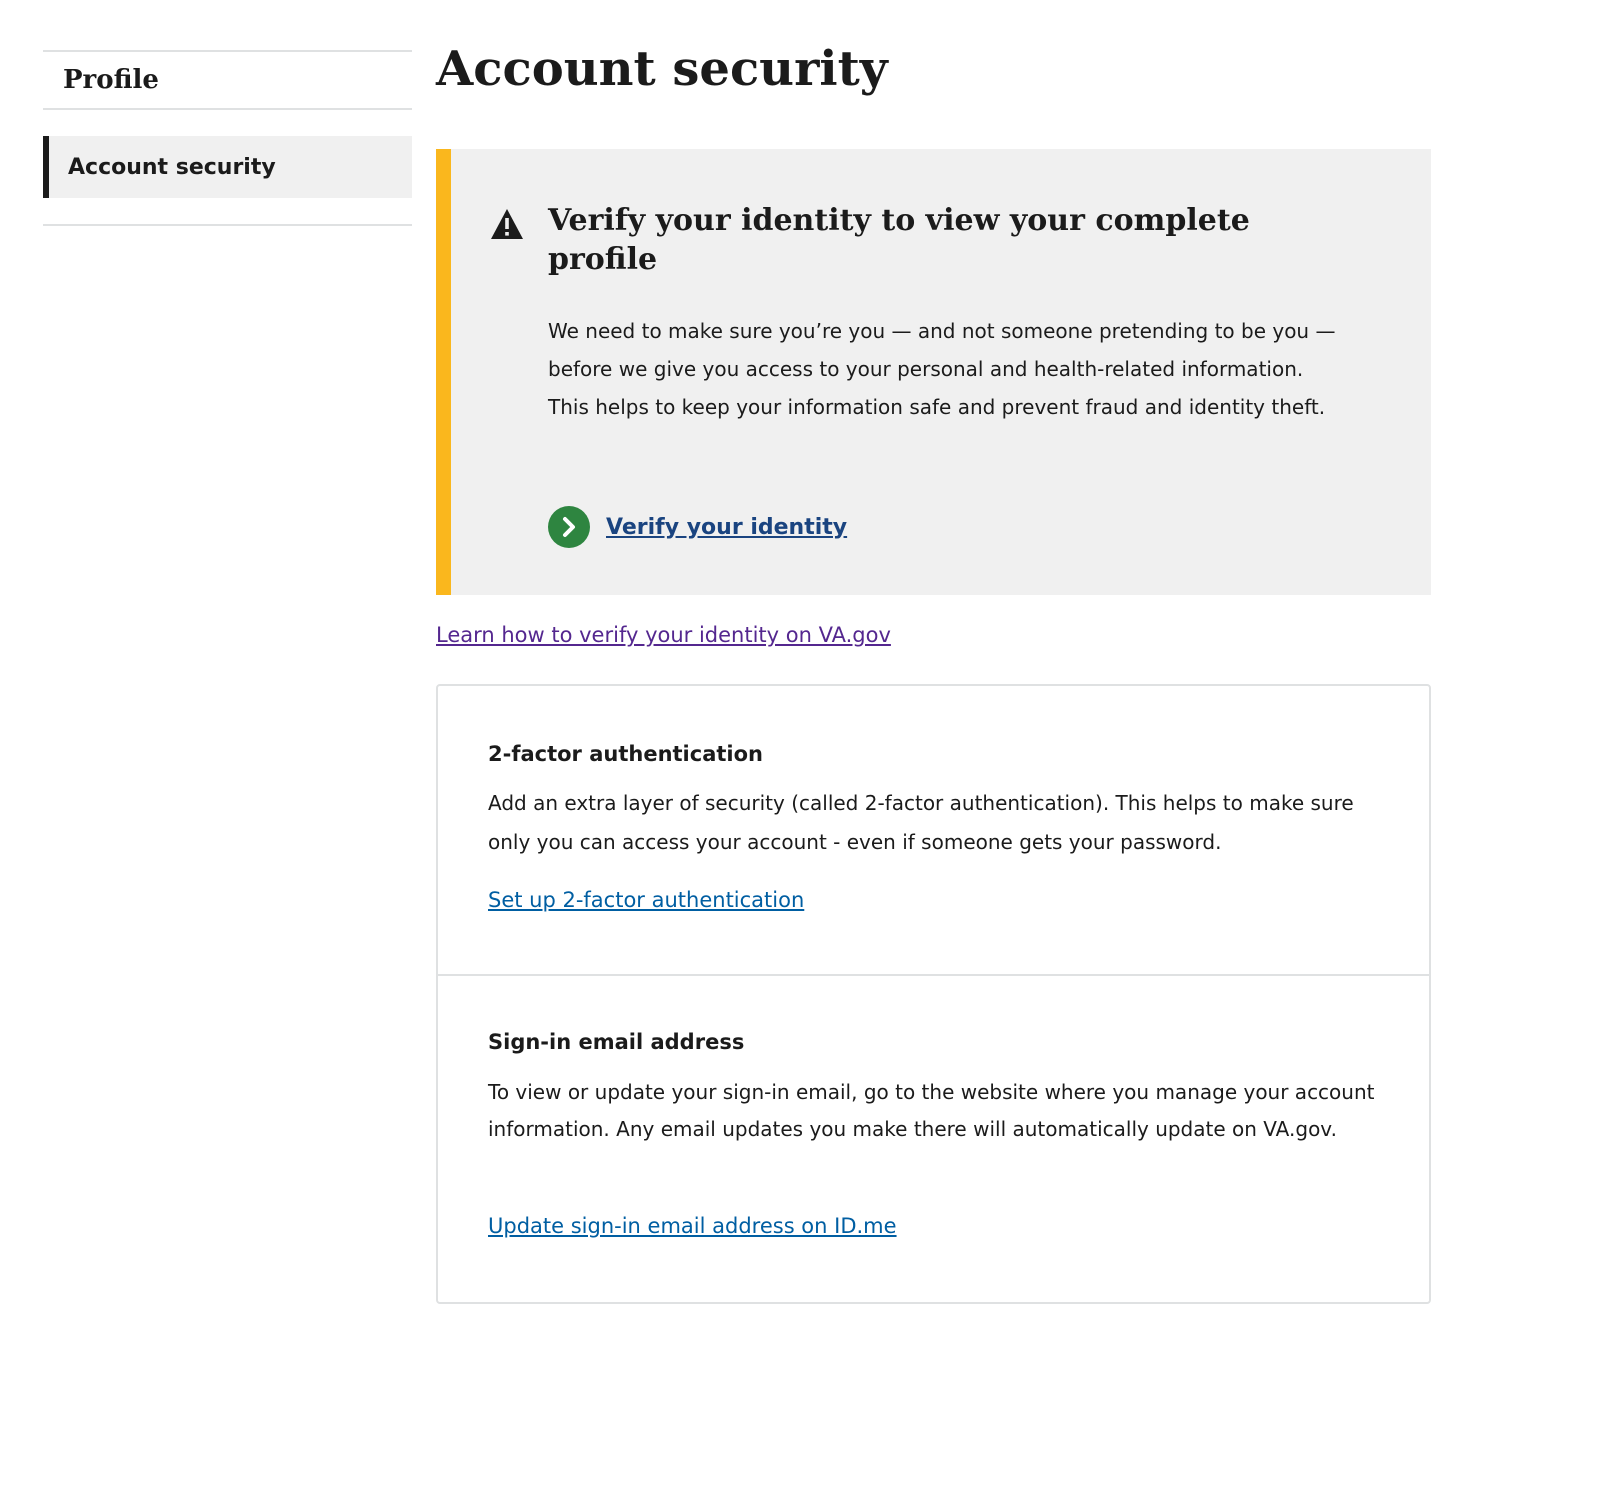 This screenshot has height=1500, width=1600. What do you see at coordinates (616, 1042) in the screenshot?
I see `sign-in-email-title: Sign-in email address` at bounding box center [616, 1042].